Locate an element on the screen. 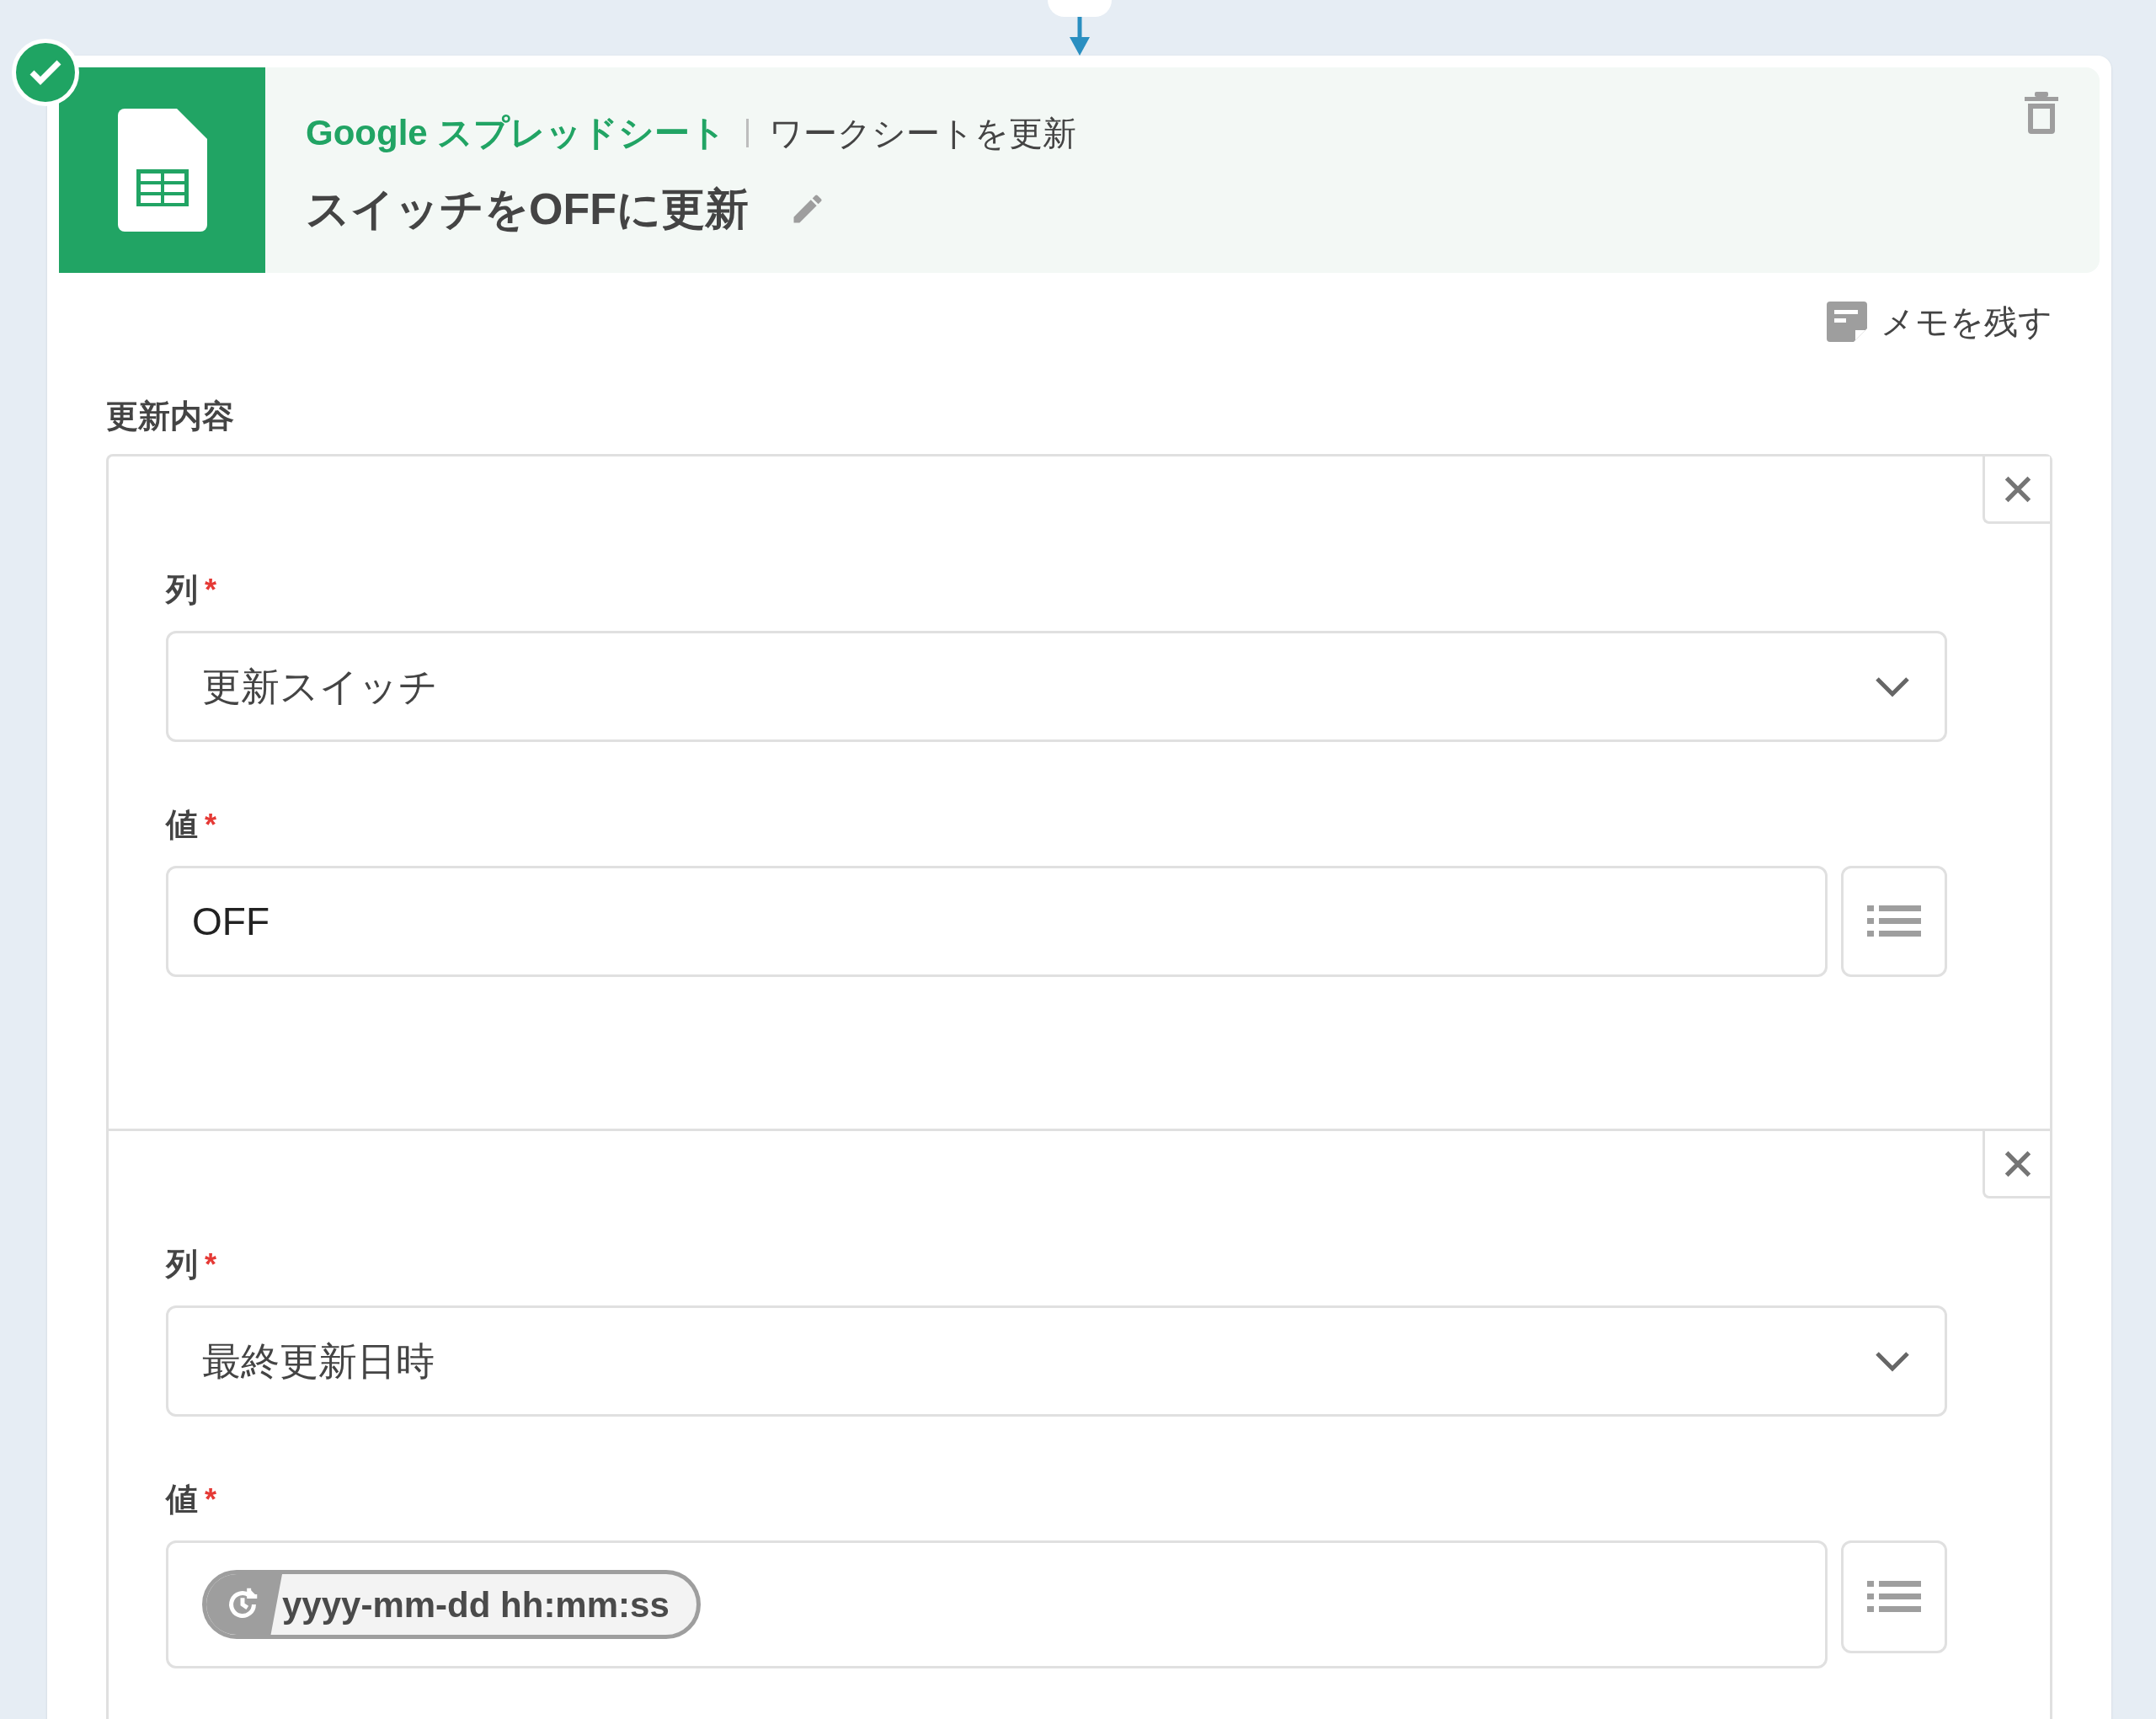 The image size is (2156, 1719). memo-button: メモを残す is located at coordinates (1940, 322).